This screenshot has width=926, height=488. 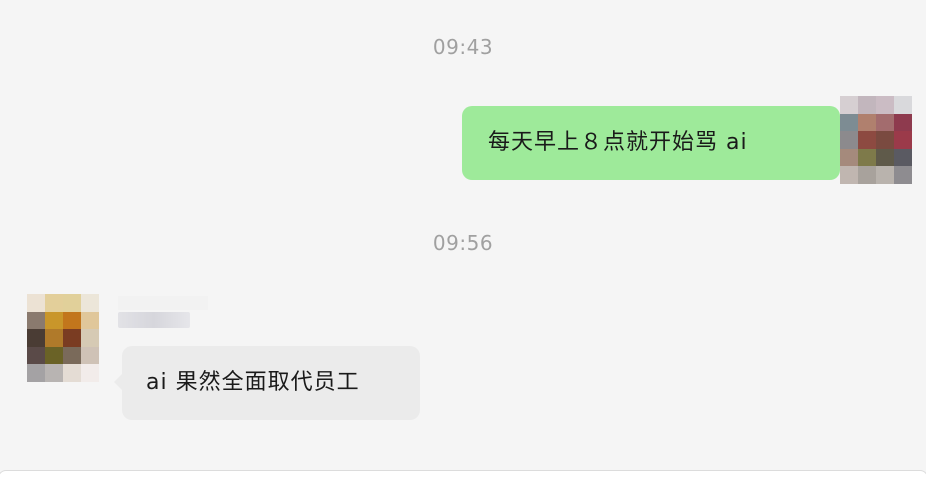 I want to click on message-timestamp: 09:56, so click(x=463, y=243).